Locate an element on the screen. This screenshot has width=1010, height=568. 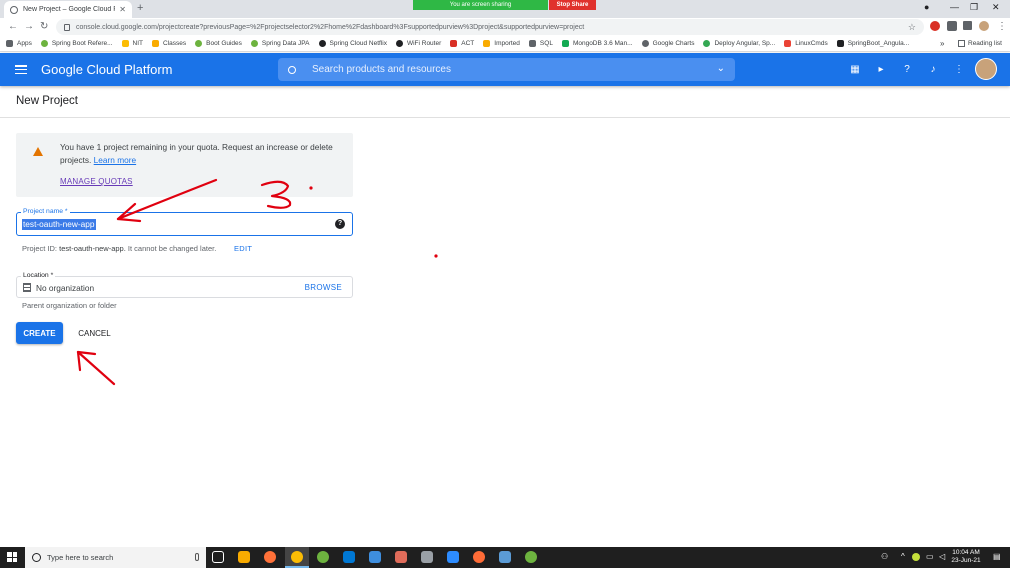
app-icon is located at coordinates (505, 557).